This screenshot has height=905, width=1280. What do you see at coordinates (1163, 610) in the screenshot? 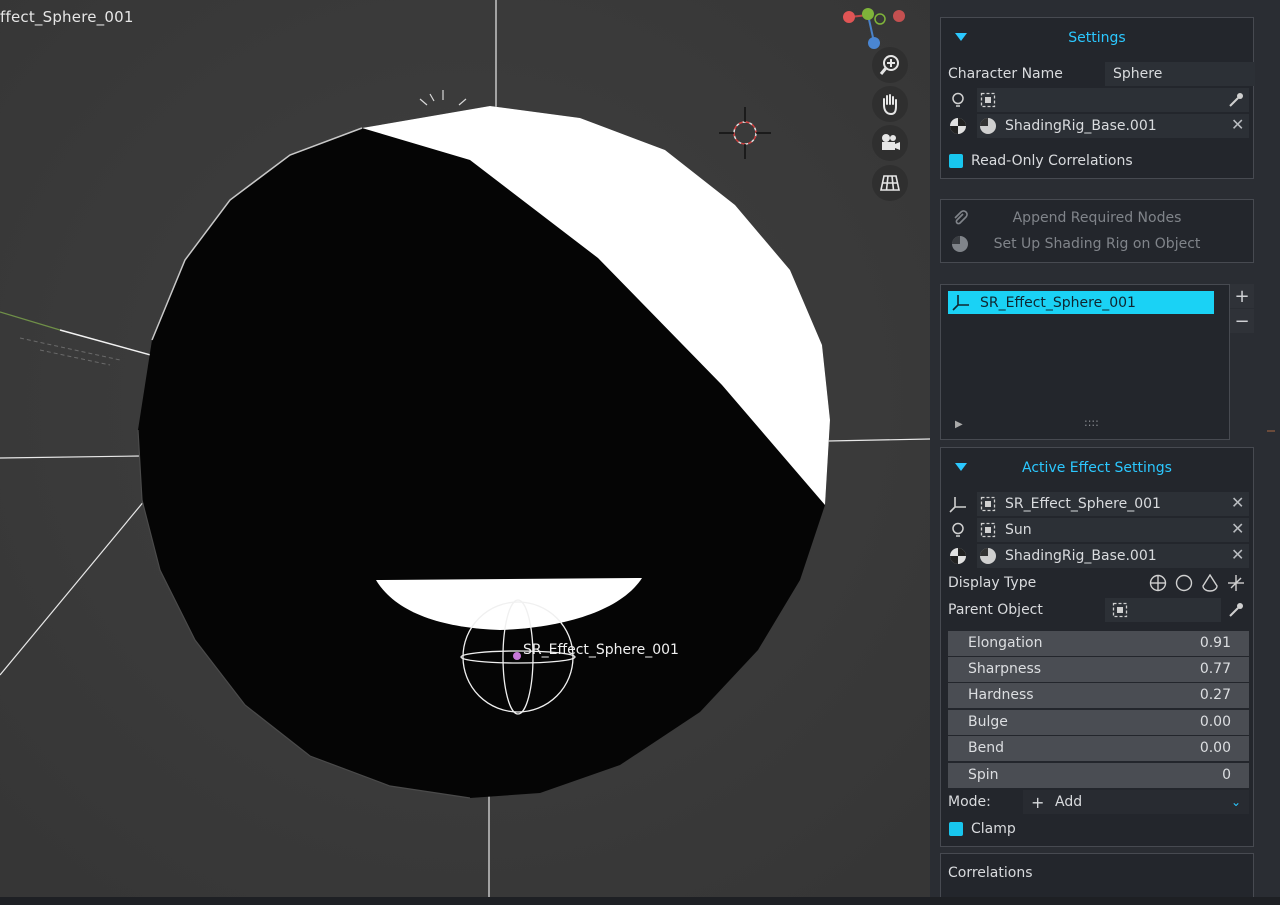
I see `parent-object-field` at bounding box center [1163, 610].